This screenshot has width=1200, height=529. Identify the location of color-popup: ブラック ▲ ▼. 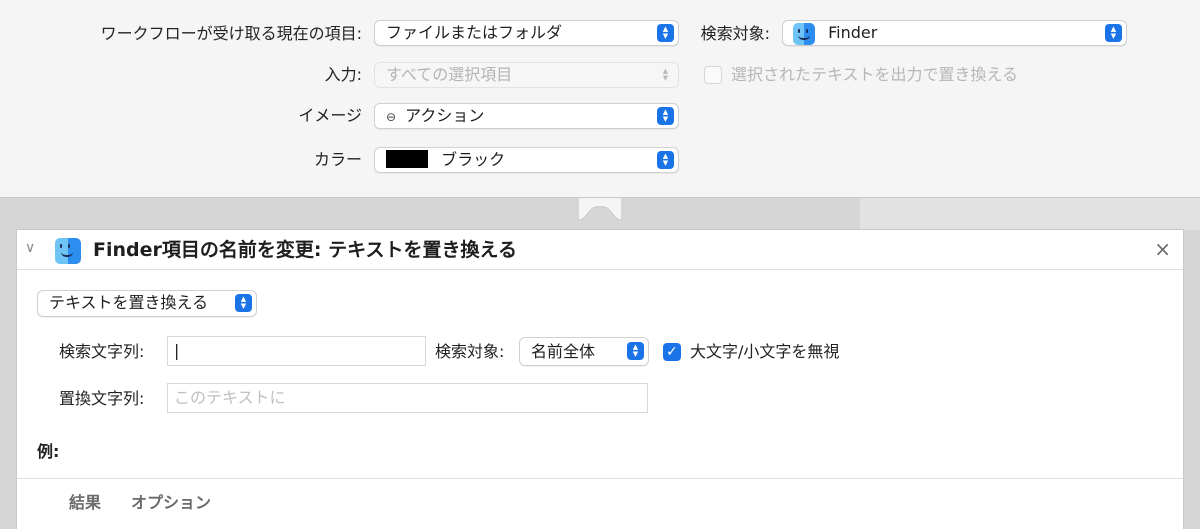
(526, 160).